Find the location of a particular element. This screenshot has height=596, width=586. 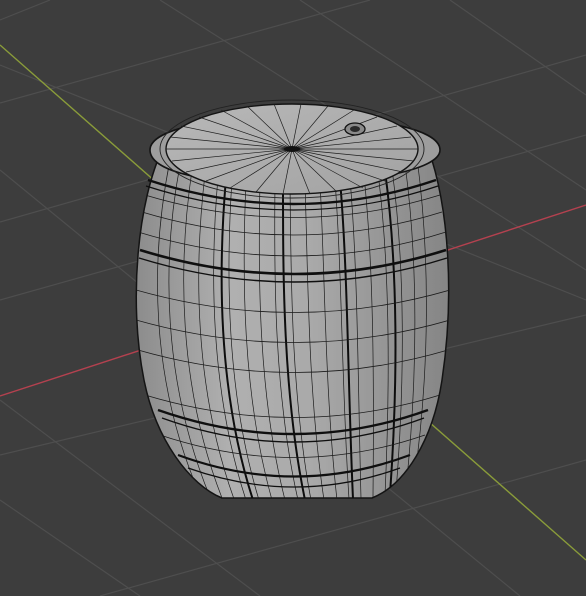

bung-hole is located at coordinates (355, 129).